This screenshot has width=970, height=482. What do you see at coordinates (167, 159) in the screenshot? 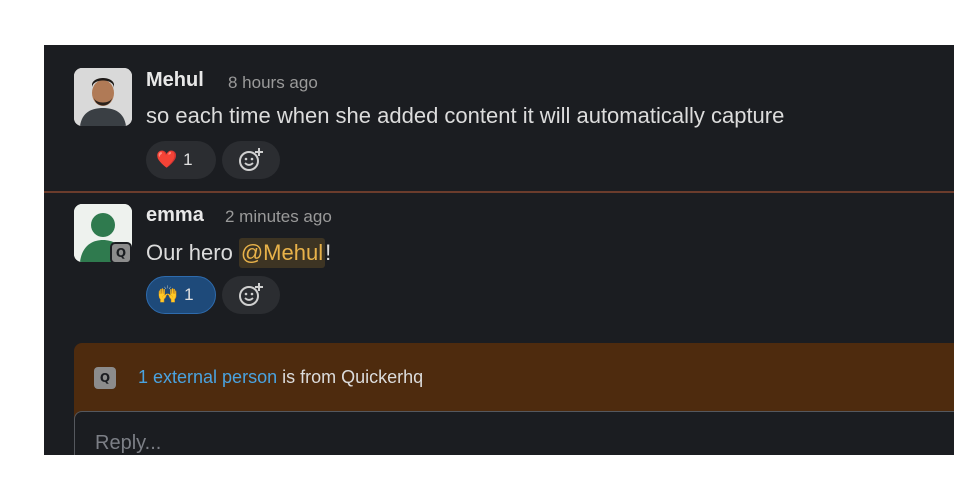
I see `heart-icon: ❤️` at bounding box center [167, 159].